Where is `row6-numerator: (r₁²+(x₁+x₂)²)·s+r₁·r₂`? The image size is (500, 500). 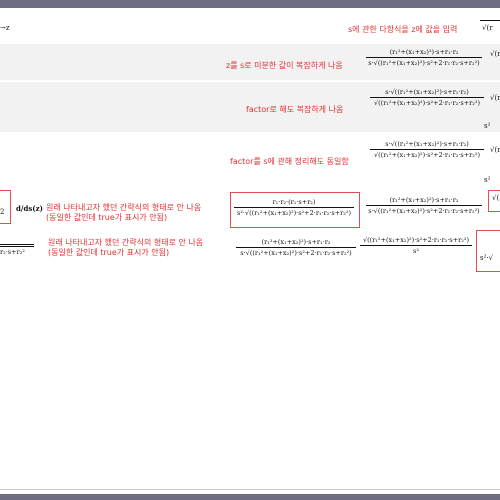
row6-numerator: (r₁²+(x₁+x₂)²)·s+r₁·r₂ is located at coordinates (296, 243).